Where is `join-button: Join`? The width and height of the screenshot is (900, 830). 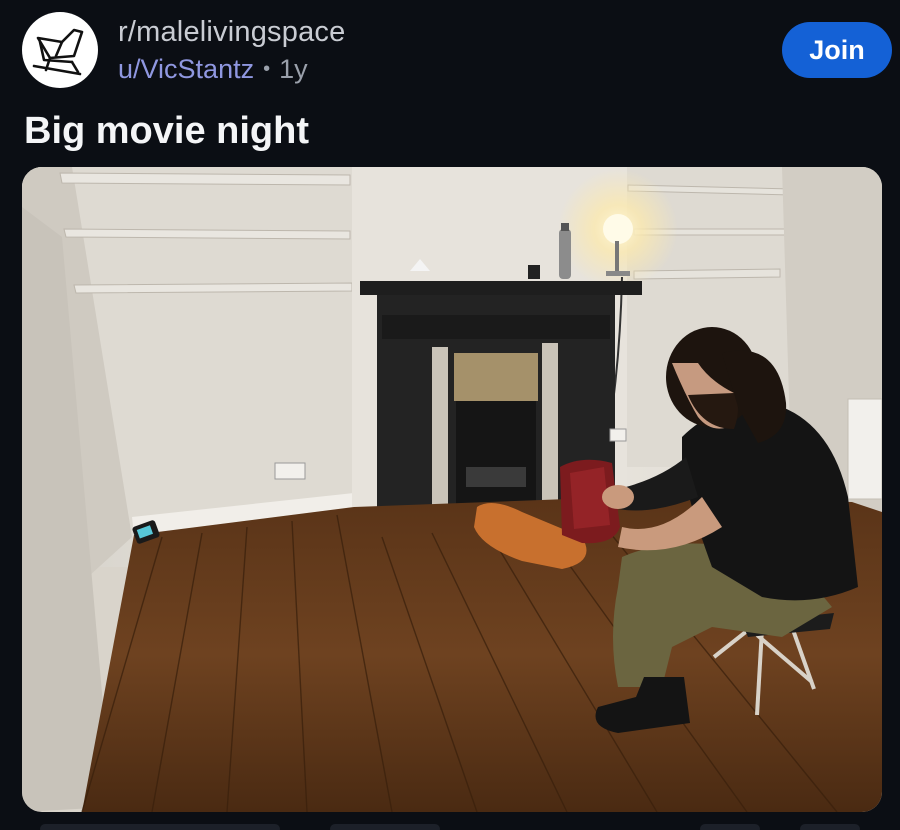
join-button: Join is located at coordinates (837, 50).